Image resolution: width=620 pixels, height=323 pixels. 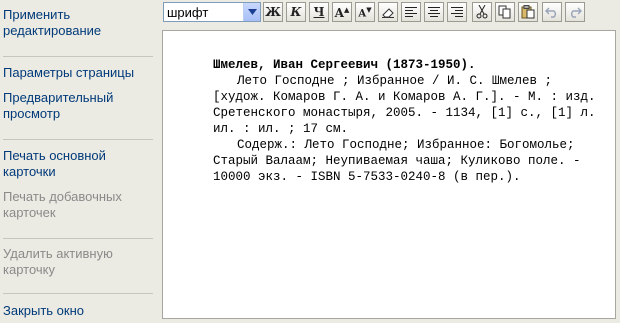 What do you see at coordinates (339, 12) in the screenshot?
I see `superscript-glyph: A` at bounding box center [339, 12].